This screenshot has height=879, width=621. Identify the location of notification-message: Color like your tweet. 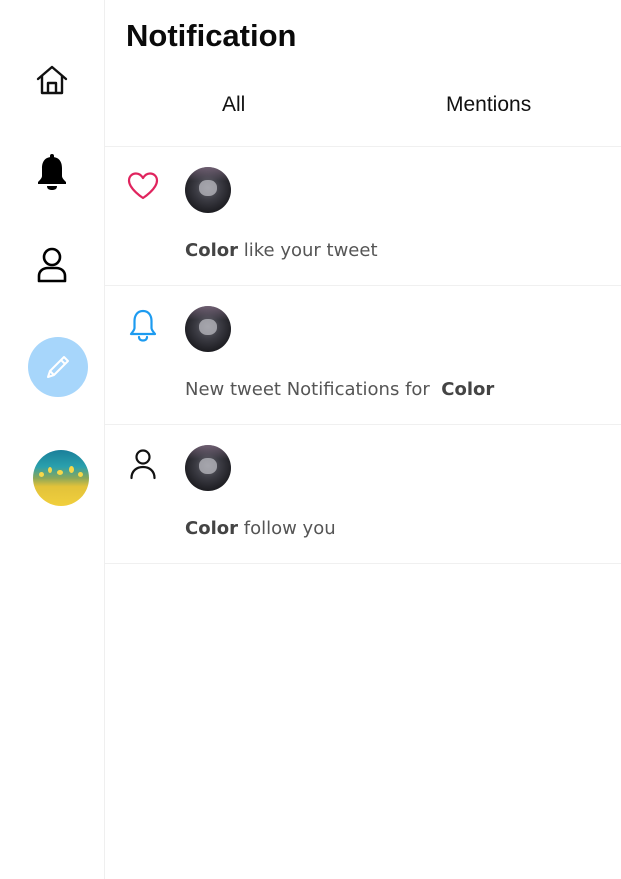
(281, 251).